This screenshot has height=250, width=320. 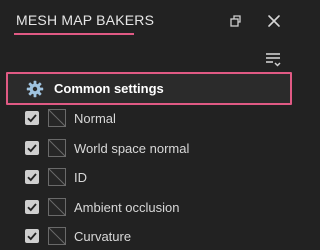 What do you see at coordinates (80, 177) in the screenshot?
I see `baker-item-label: ID` at bounding box center [80, 177].